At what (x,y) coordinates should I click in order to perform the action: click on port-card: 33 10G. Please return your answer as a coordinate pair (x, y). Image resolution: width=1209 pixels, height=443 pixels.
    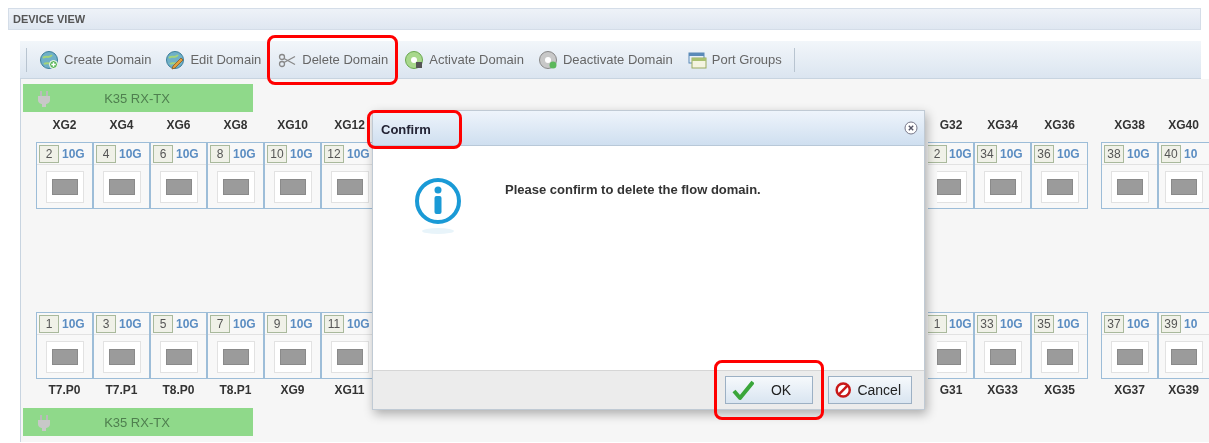
    Looking at the image, I should click on (1002, 345).